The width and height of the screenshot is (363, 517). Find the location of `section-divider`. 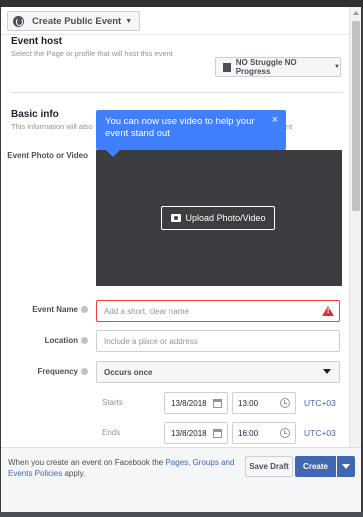

section-divider is located at coordinates (177, 92).